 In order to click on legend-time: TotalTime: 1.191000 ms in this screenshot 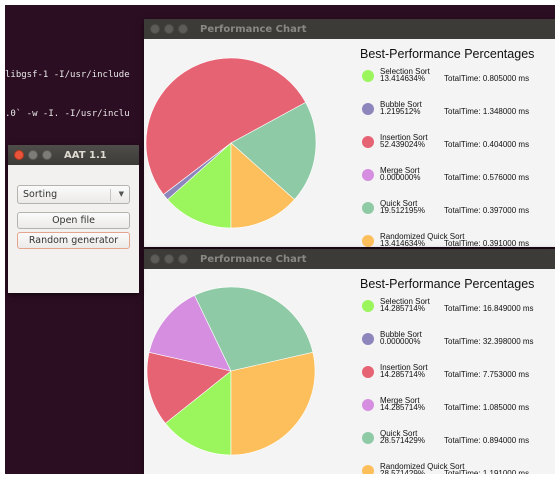, I will do `click(487, 471)`.